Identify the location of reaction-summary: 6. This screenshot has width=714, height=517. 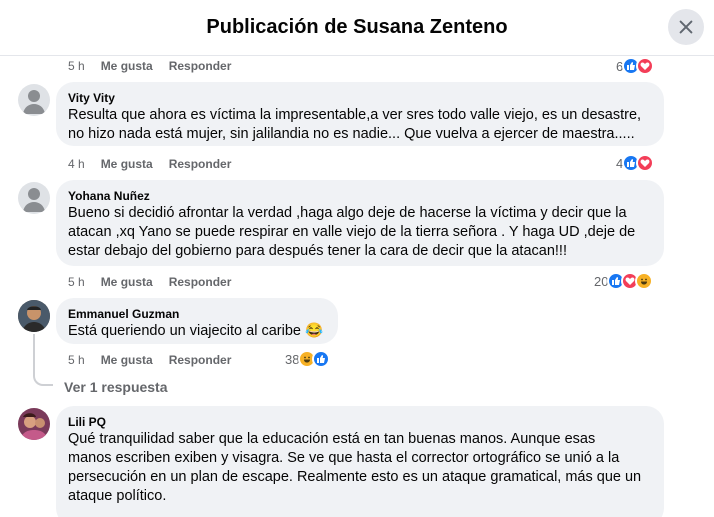
(635, 66).